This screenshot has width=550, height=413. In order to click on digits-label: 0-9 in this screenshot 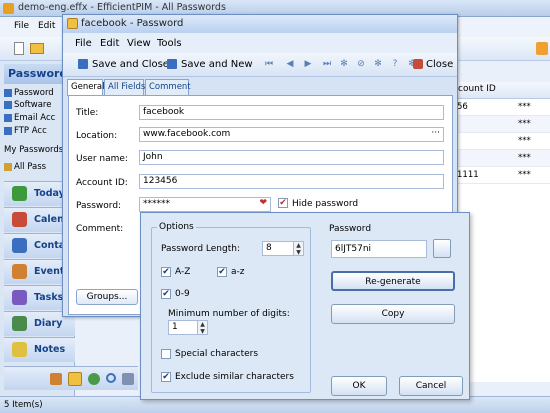, I will do `click(182, 294)`.